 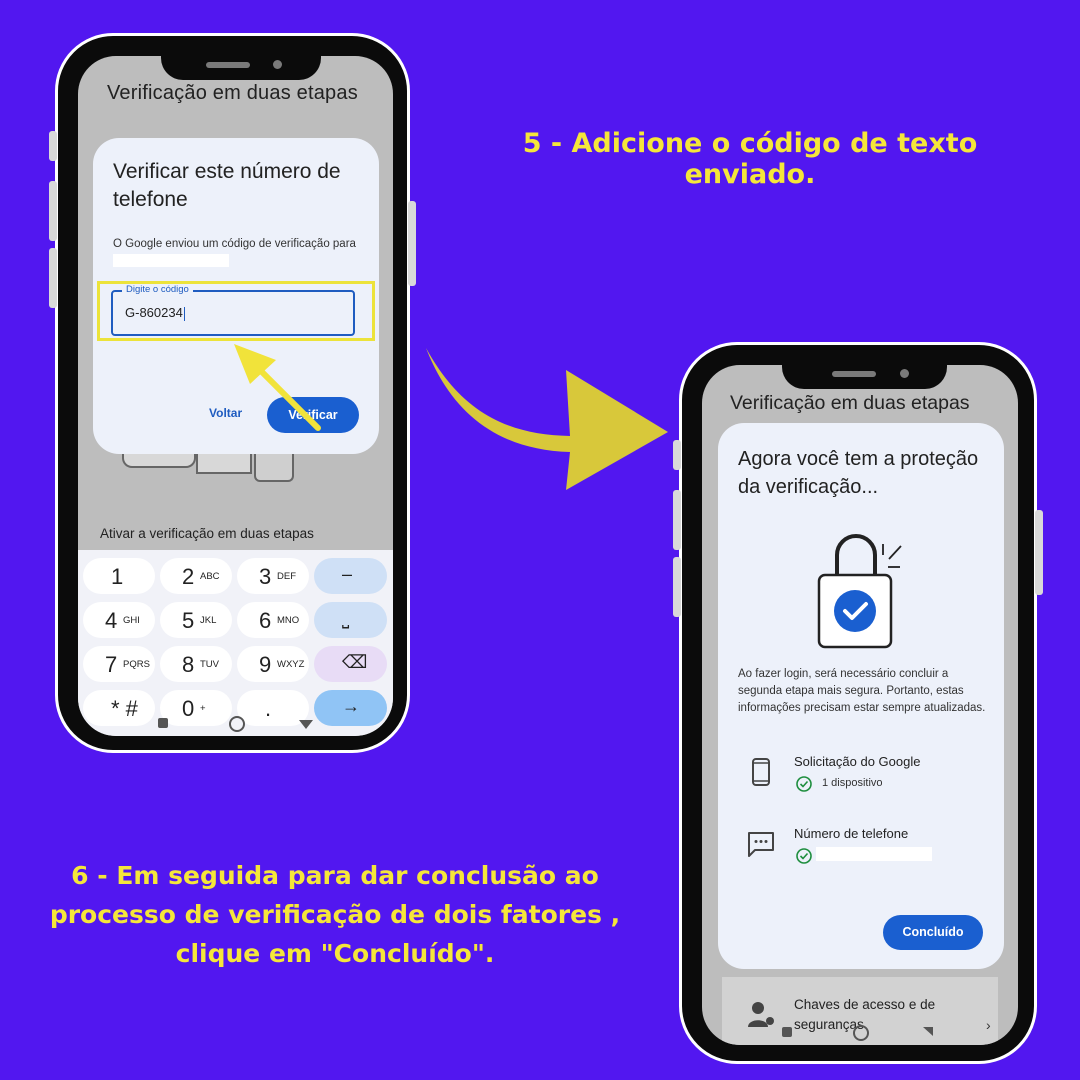 What do you see at coordinates (184, 313) in the screenshot?
I see `text-caret` at bounding box center [184, 313].